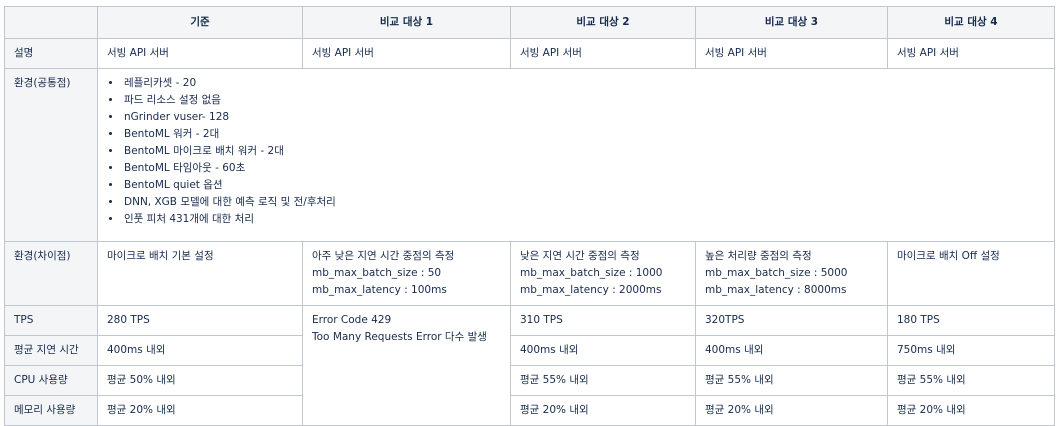 Image resolution: width=1058 pixels, height=426 pixels. Describe the element at coordinates (971, 53) in the screenshot. I see `cell-description-target-4: 서빙 API 서버` at that location.